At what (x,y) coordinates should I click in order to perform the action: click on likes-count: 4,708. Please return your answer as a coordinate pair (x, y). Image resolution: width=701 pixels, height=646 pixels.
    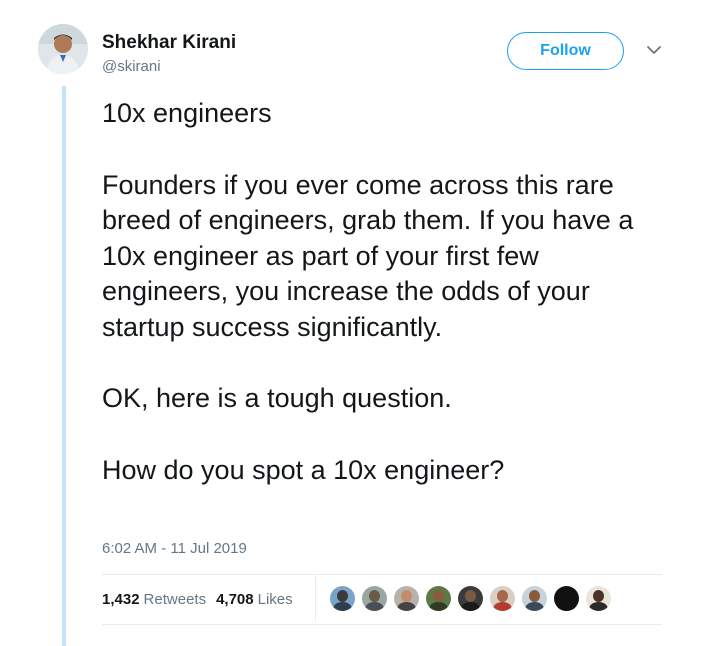
    Looking at the image, I should click on (235, 599).